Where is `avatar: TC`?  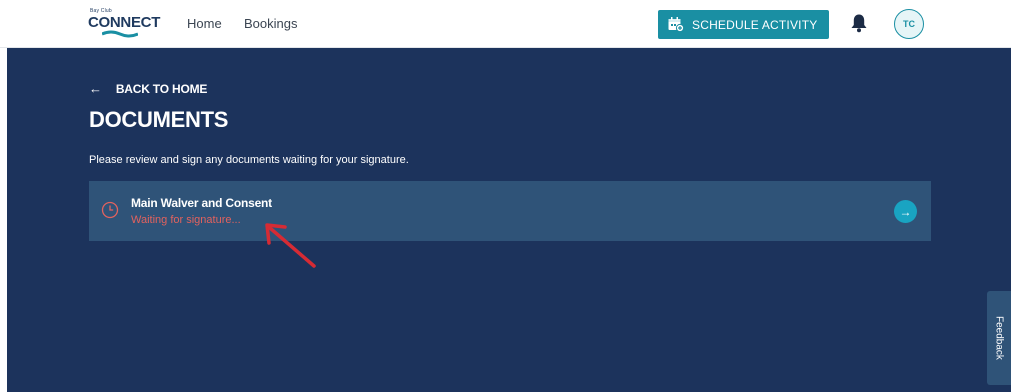
avatar: TC is located at coordinates (909, 24).